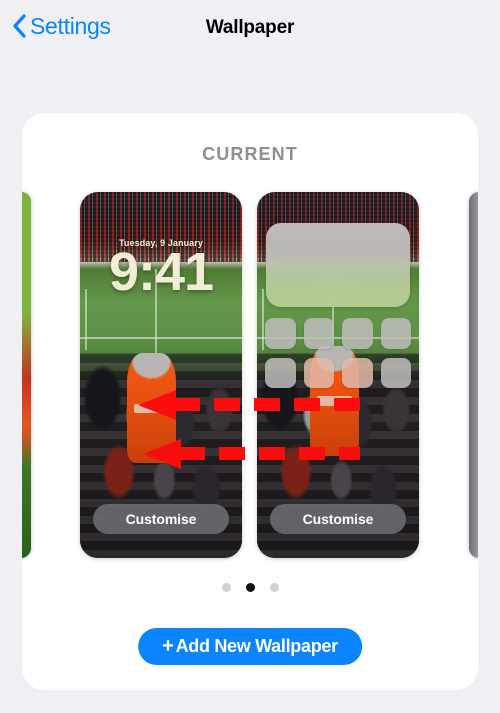 This screenshot has height=713, width=500. Describe the element at coordinates (338, 353) in the screenshot. I see `home-screen-app-grid` at that location.